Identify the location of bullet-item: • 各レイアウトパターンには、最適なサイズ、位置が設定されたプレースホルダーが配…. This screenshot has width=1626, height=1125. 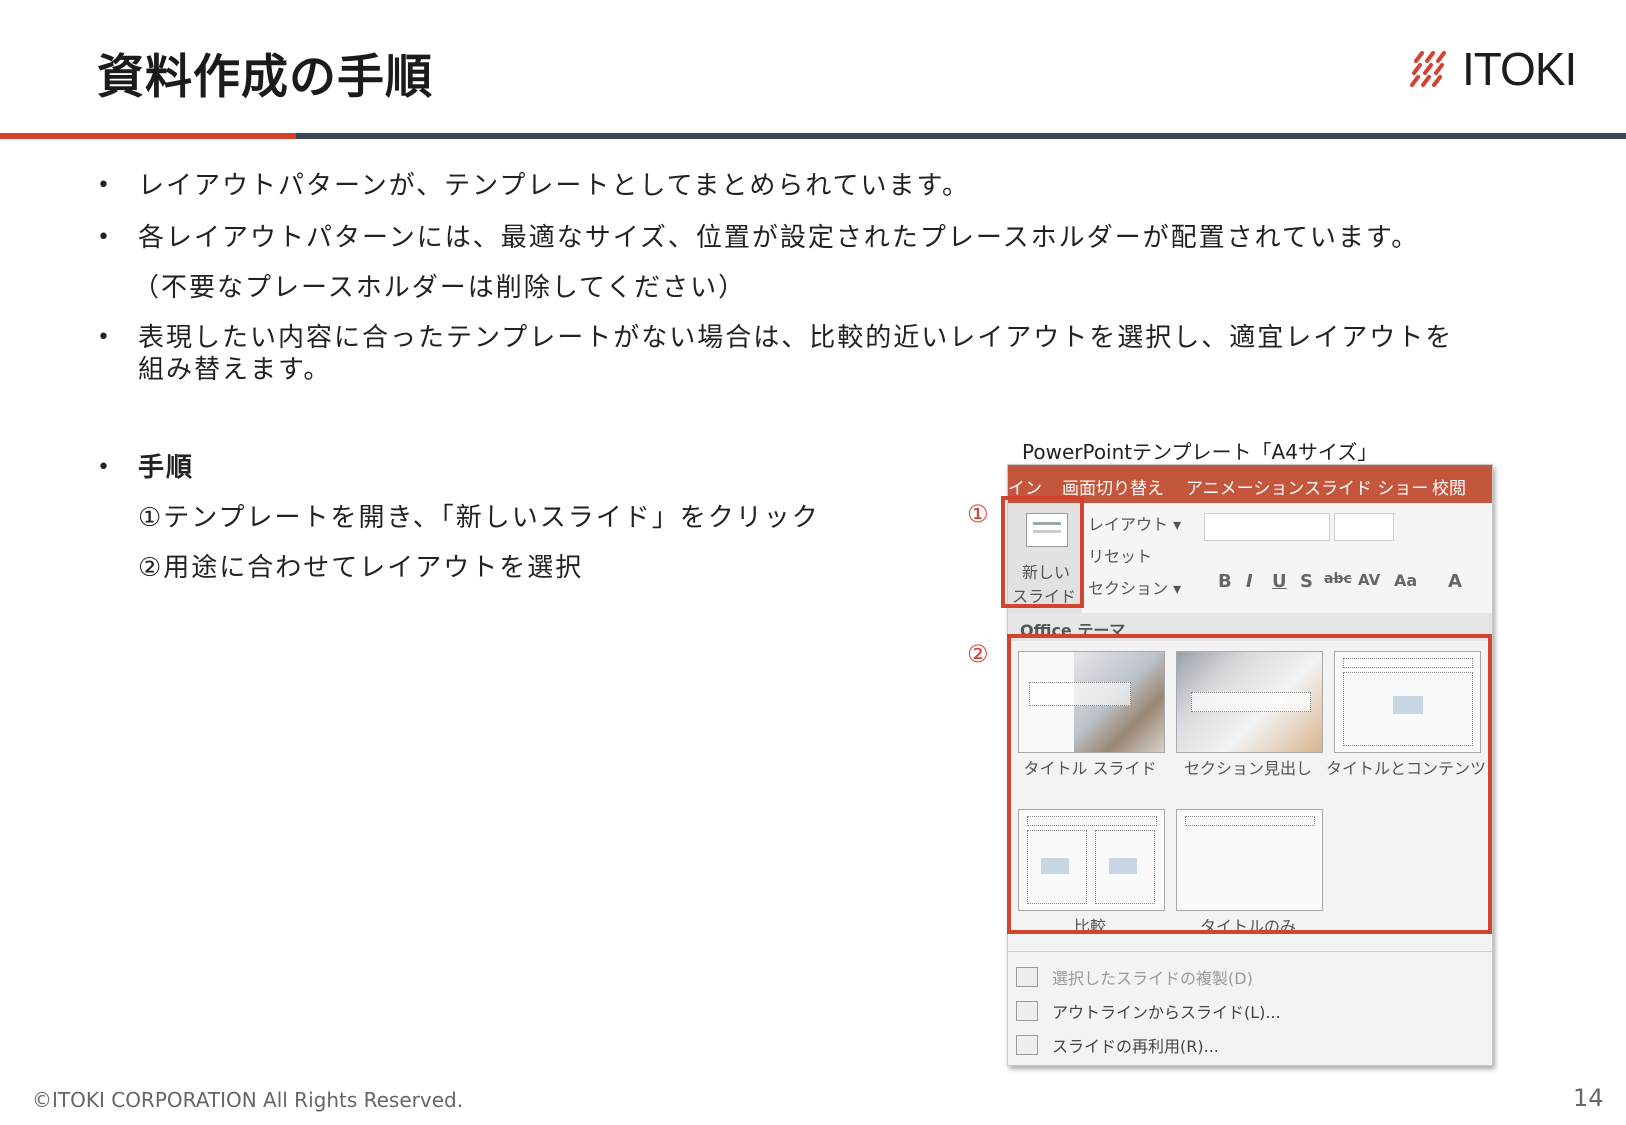
(807, 238).